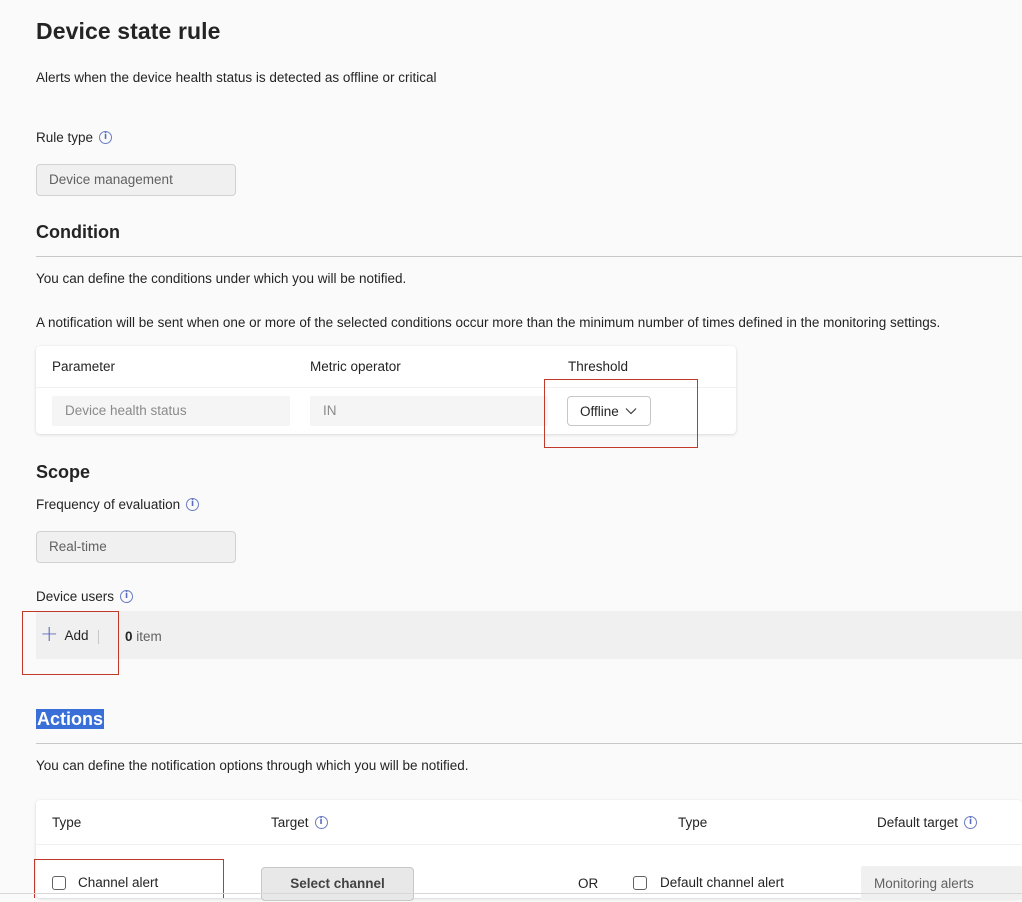 Image resolution: width=1022 pixels, height=902 pixels. Describe the element at coordinates (529, 844) in the screenshot. I see `table-row-divider` at that location.